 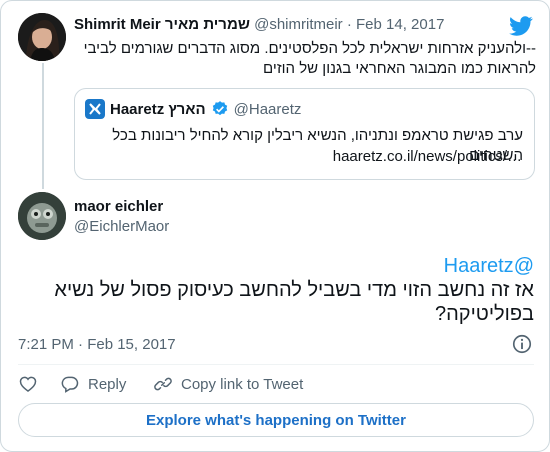 What do you see at coordinates (163, 384) in the screenshot?
I see `link-icon` at bounding box center [163, 384].